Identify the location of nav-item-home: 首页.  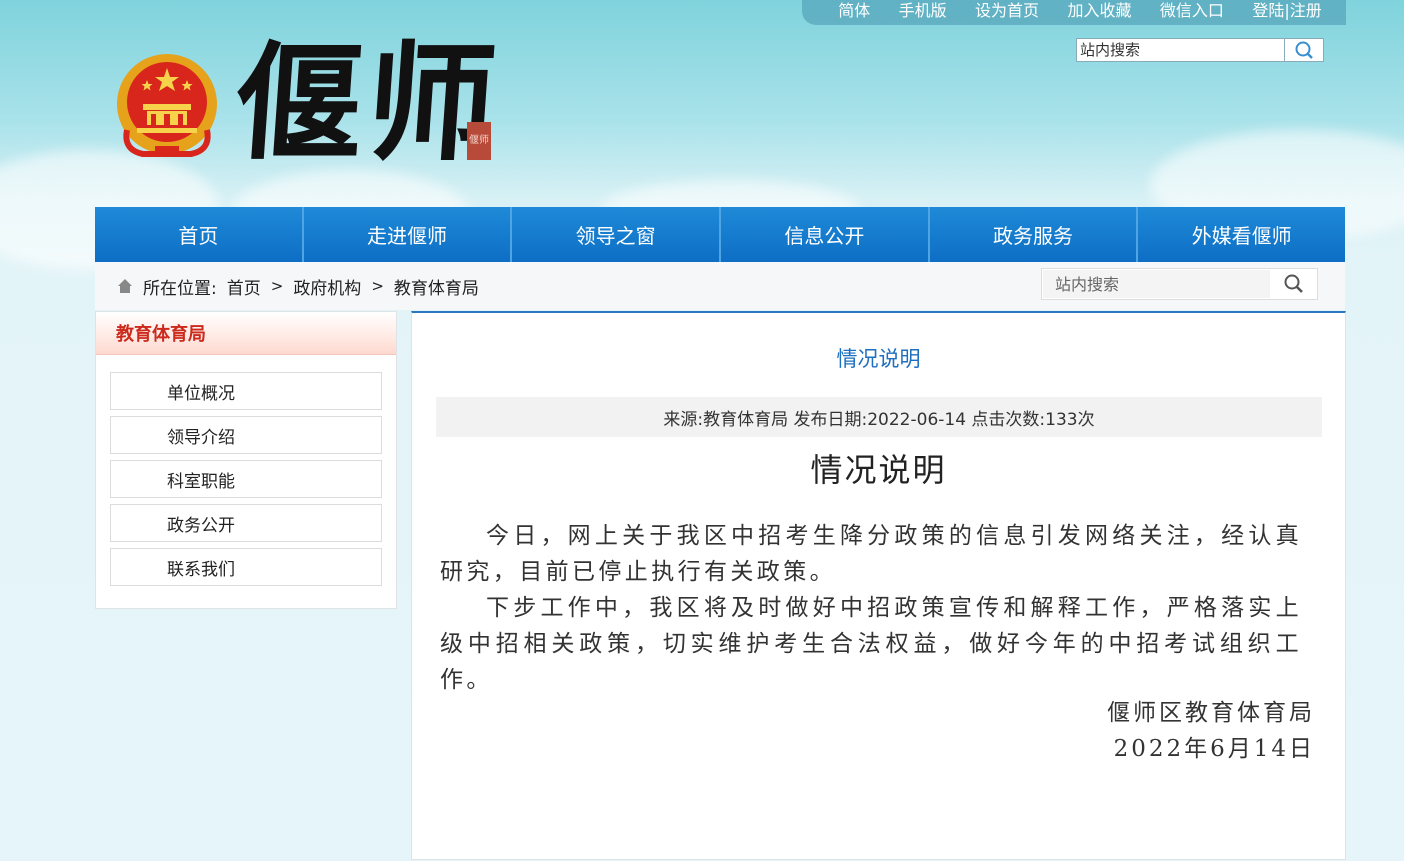
(199, 234).